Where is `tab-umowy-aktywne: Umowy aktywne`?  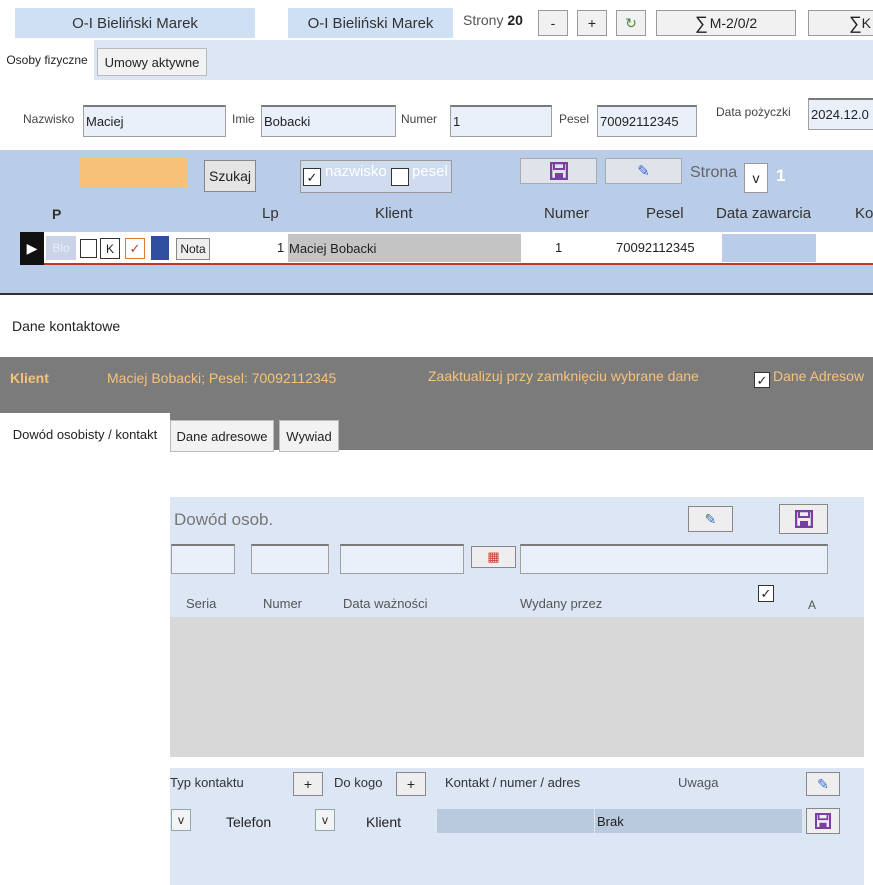 tab-umowy-aktywne: Umowy aktywne is located at coordinates (152, 62).